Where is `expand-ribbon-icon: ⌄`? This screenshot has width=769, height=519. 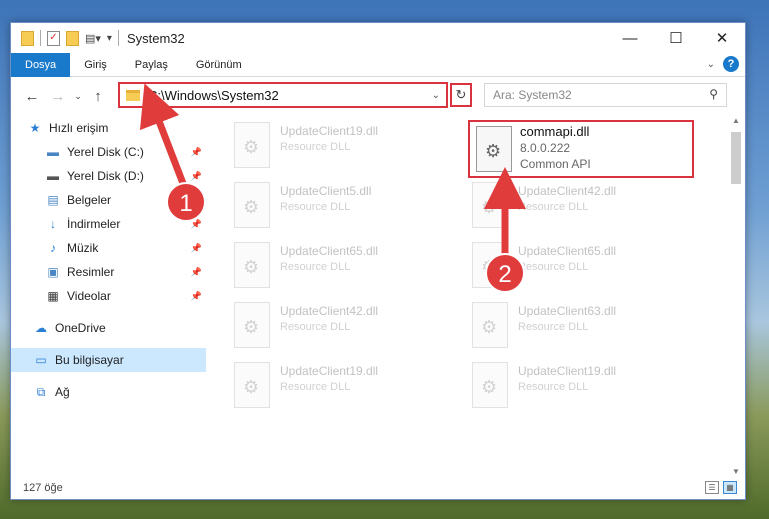 expand-ribbon-icon: ⌄ is located at coordinates (711, 64).